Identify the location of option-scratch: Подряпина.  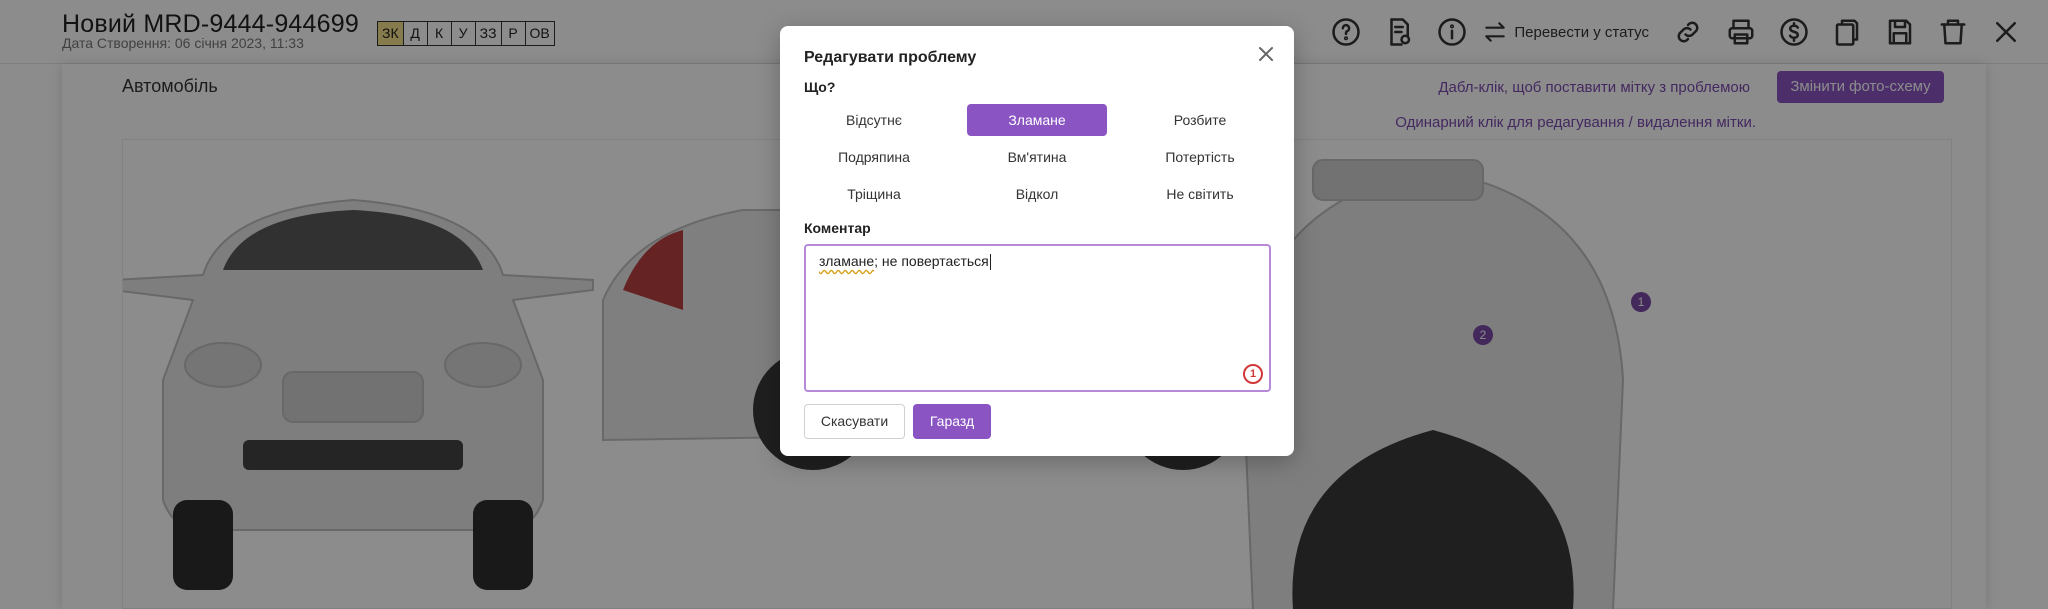
(874, 157).